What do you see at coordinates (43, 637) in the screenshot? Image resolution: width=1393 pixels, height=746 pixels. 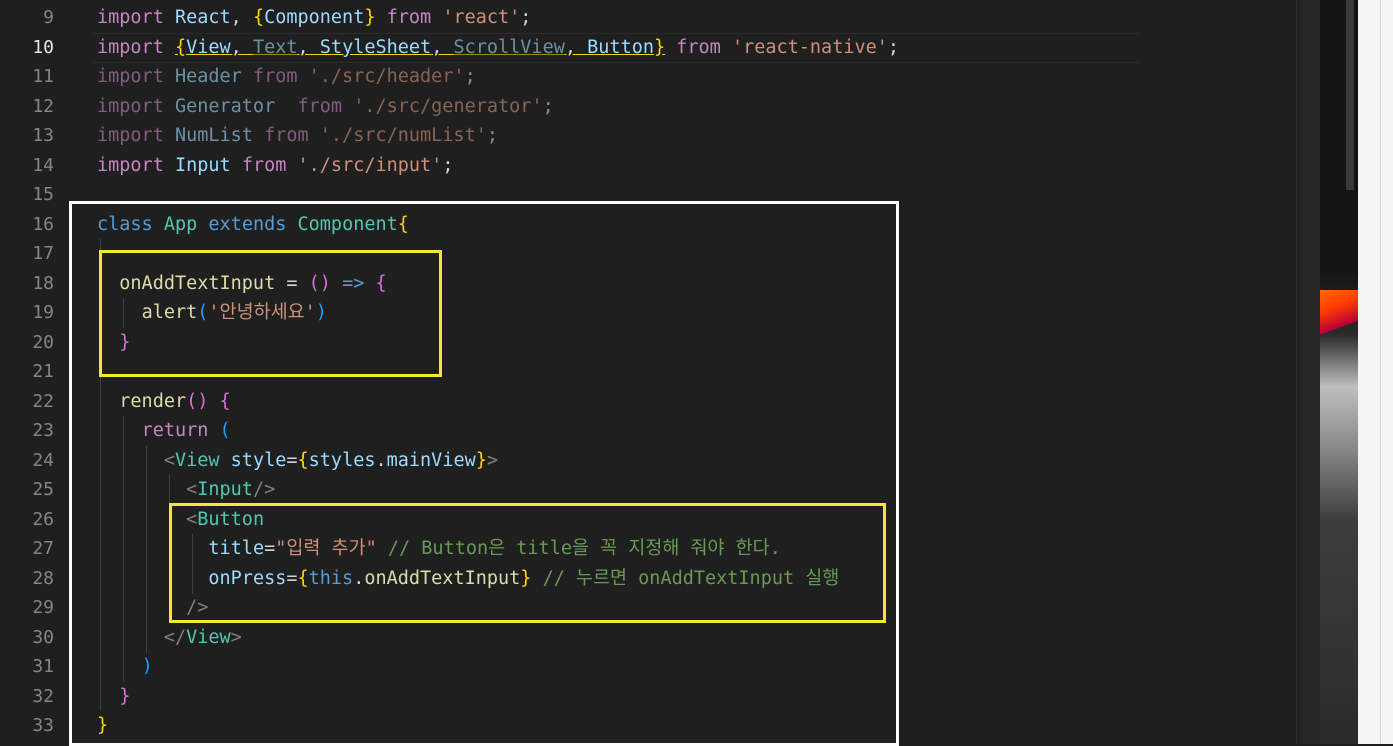 I see `line-number: 30` at bounding box center [43, 637].